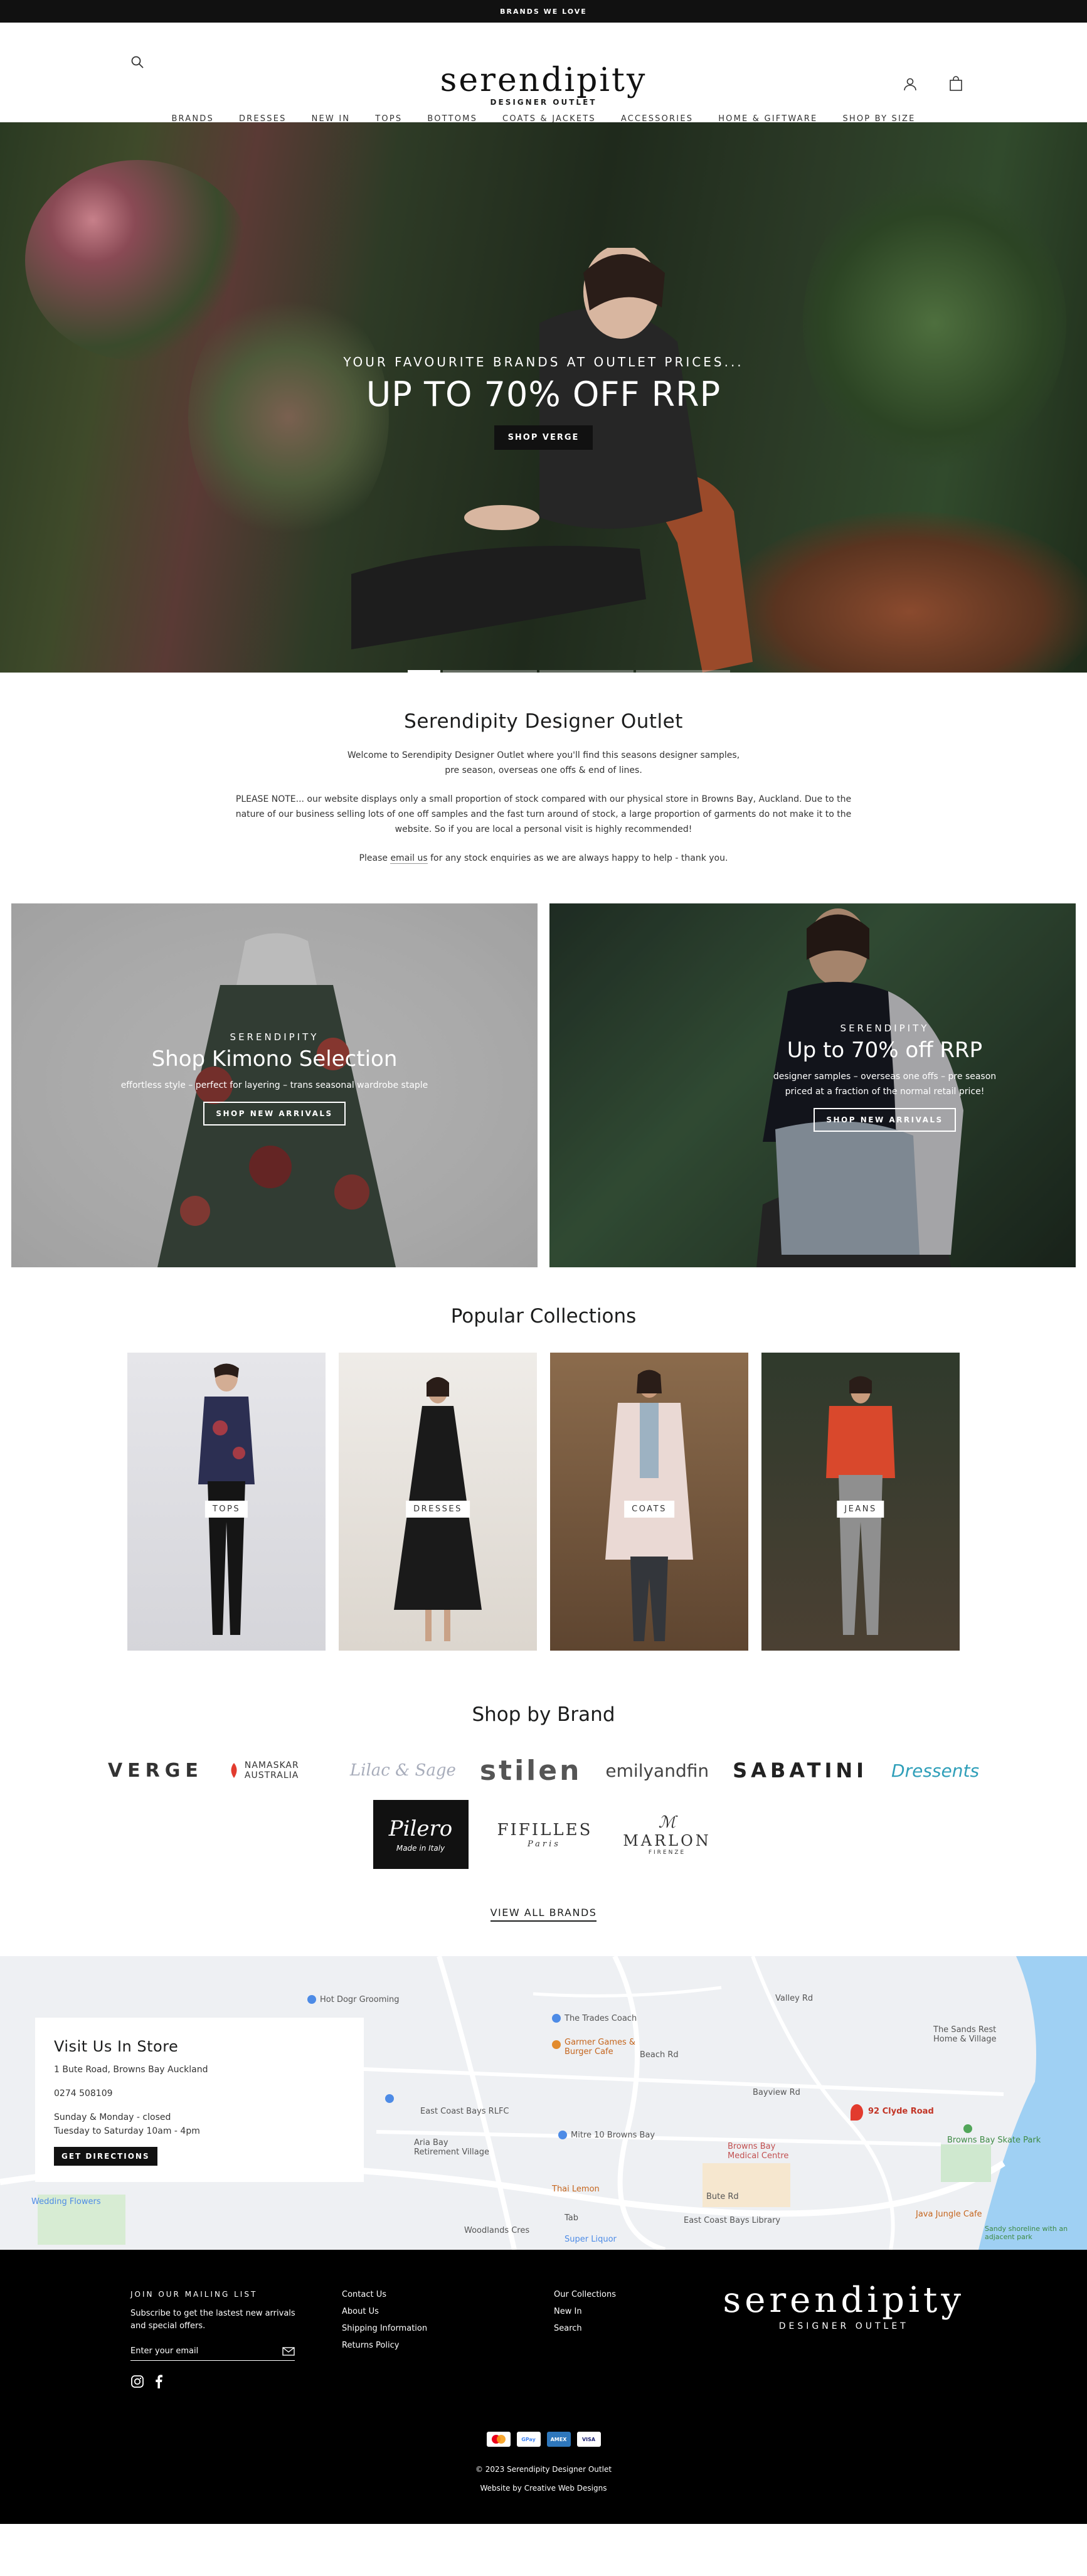  What do you see at coordinates (572, 2218) in the screenshot?
I see `map-label: Tab` at bounding box center [572, 2218].